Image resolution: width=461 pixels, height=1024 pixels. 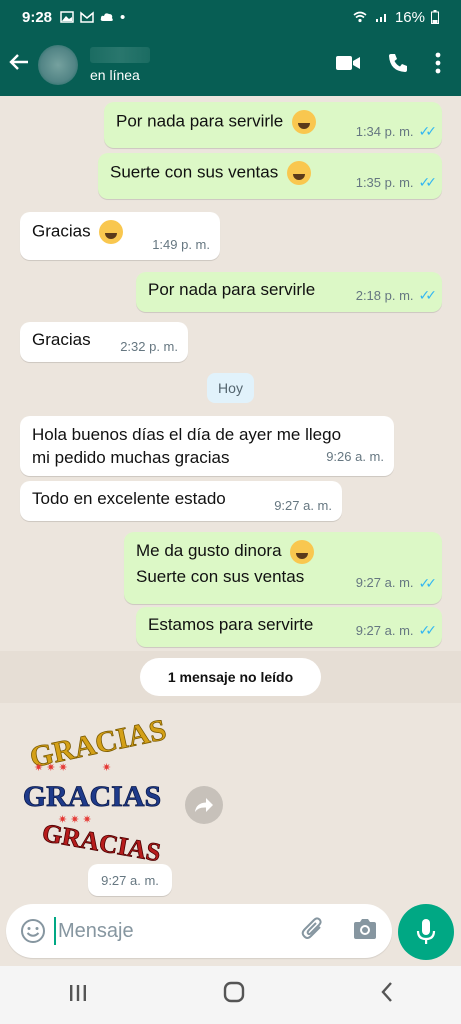 What do you see at coordinates (104, 342) in the screenshot?
I see `message-incoming: Gracias 2:32 p. m.` at bounding box center [104, 342].